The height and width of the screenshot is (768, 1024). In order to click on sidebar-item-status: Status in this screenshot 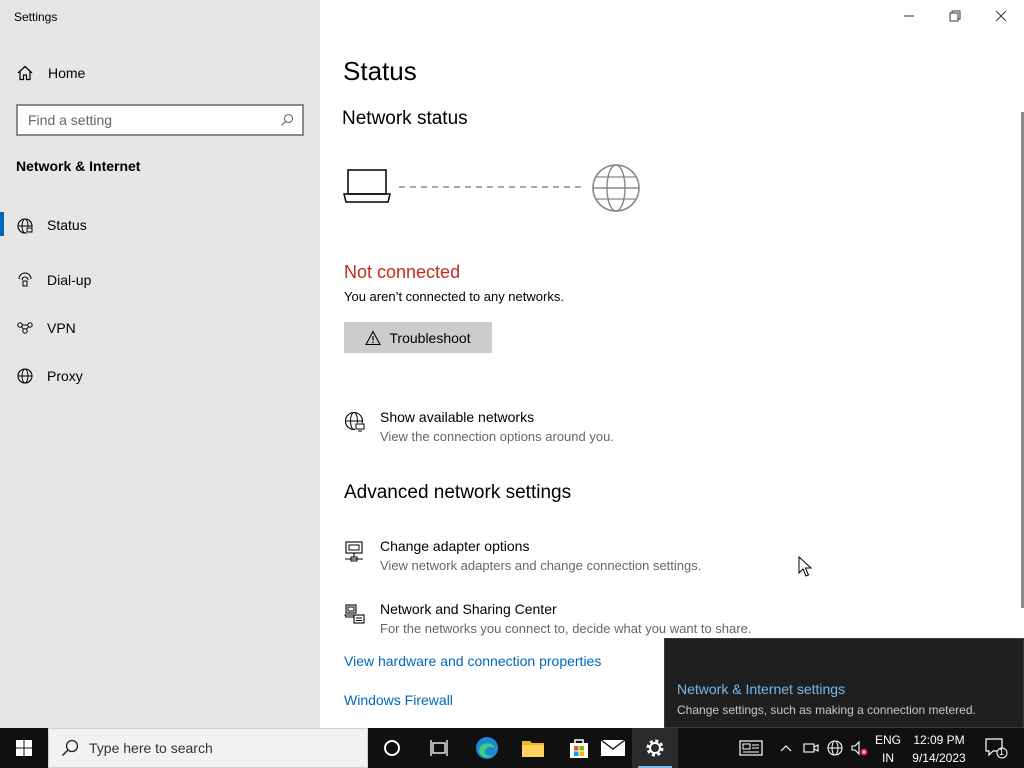, I will do `click(160, 232)`.